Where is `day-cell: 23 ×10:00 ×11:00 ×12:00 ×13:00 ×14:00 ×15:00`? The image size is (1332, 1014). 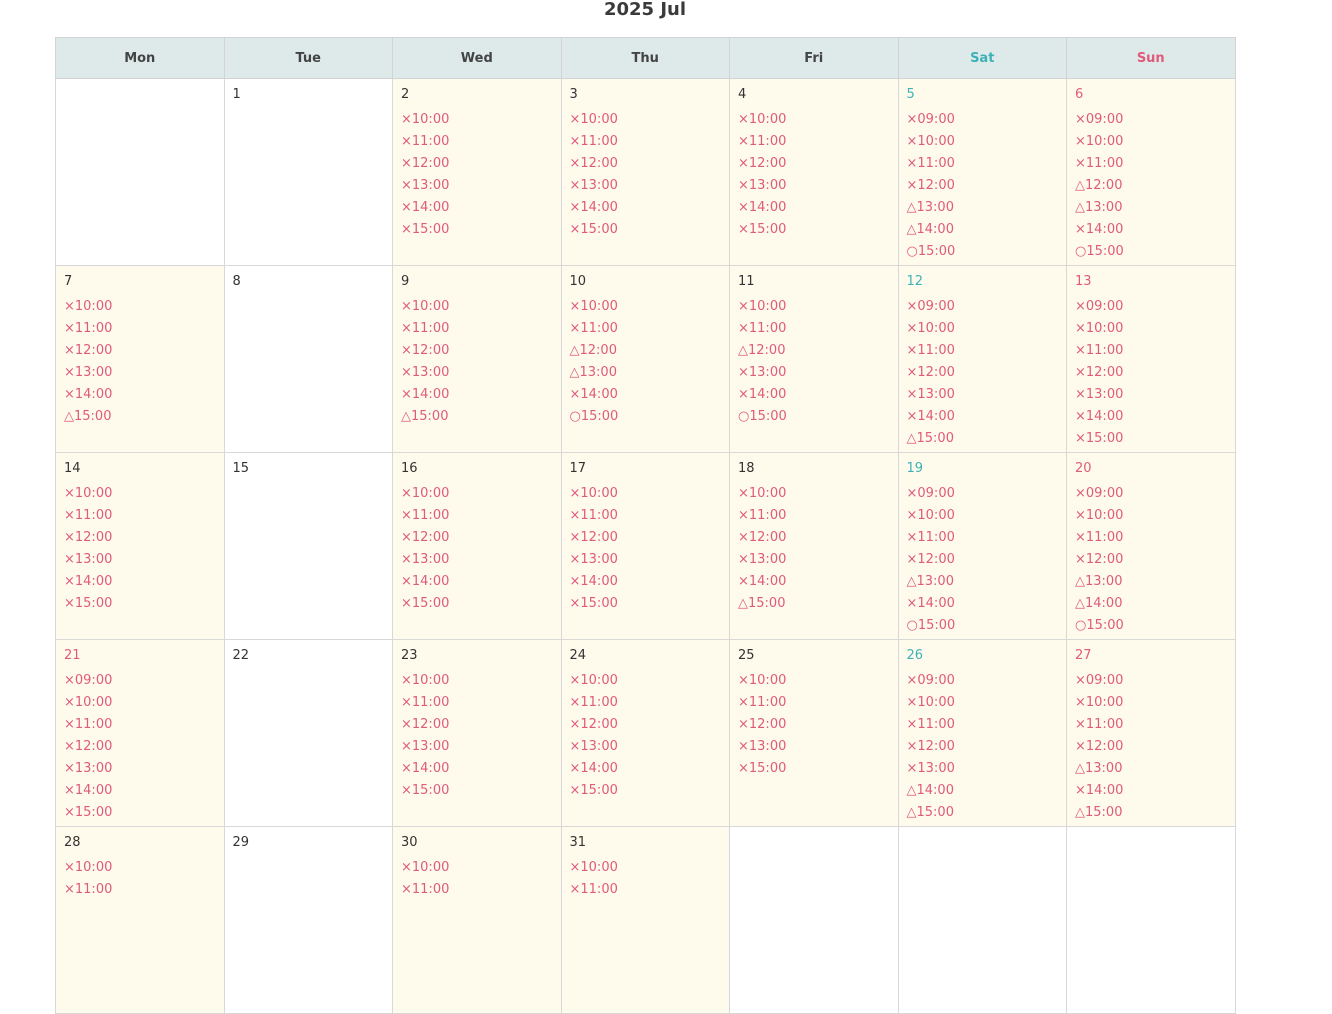
day-cell: 23 ×10:00 ×11:00 ×12:00 ×13:00 ×14:00 ×15:00 is located at coordinates (477, 733).